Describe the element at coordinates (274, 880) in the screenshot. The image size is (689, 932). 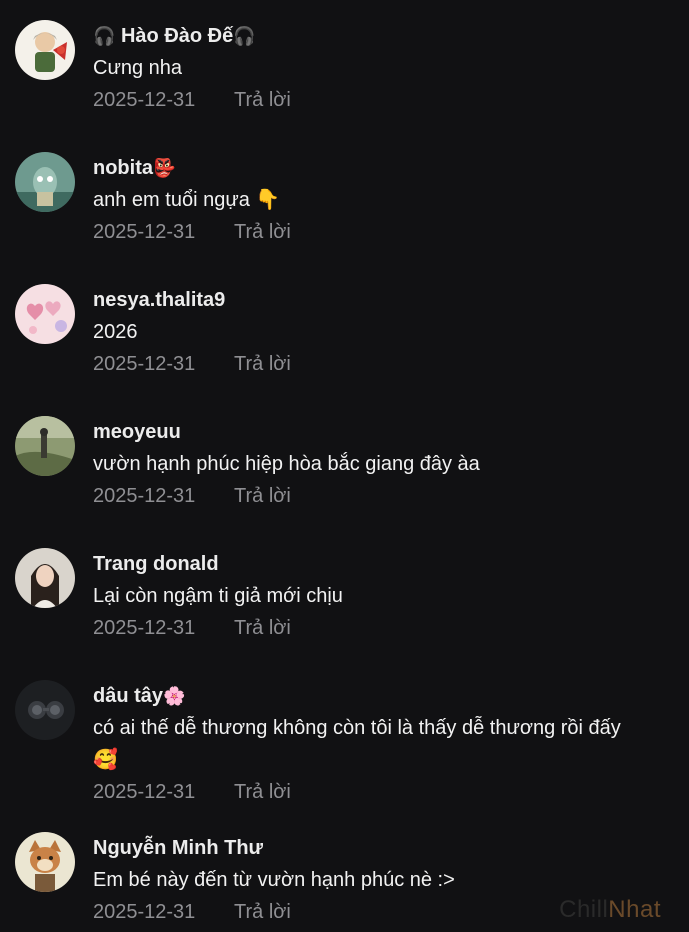
I see `comment-text: Em bé này đến từ vườn hạnh phúc nè :>` at that location.